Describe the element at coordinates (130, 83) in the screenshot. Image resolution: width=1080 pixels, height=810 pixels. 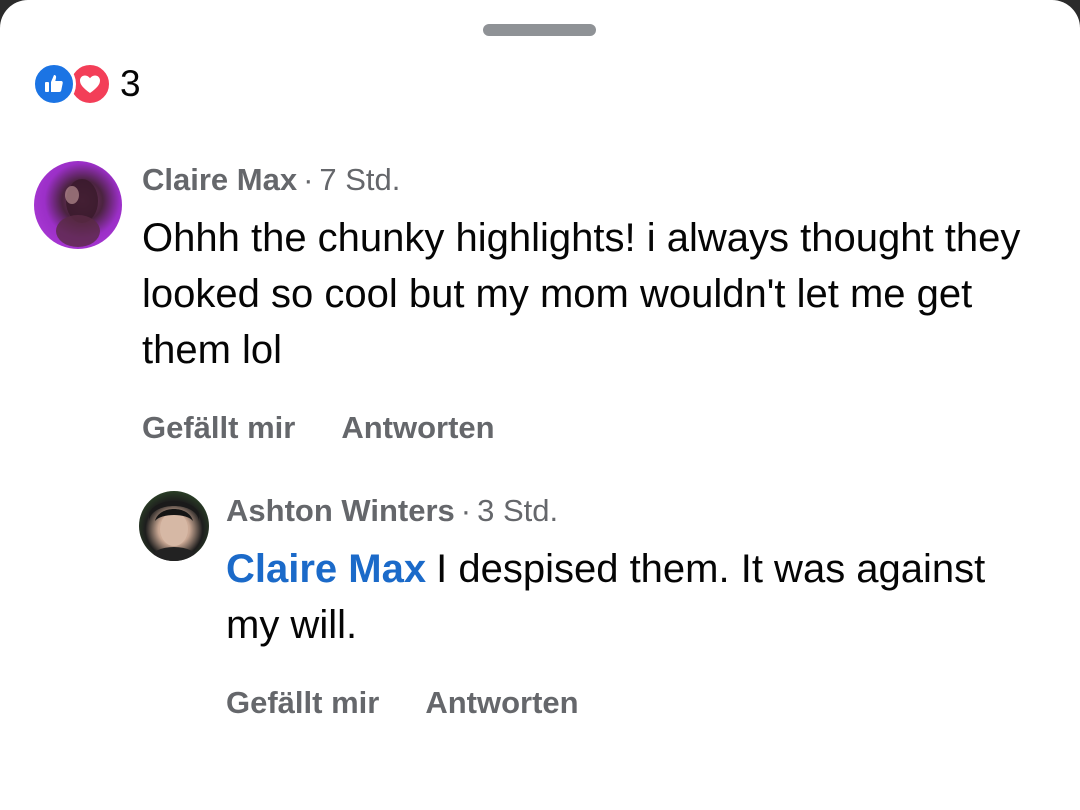
I see `reaction-count: 3` at that location.